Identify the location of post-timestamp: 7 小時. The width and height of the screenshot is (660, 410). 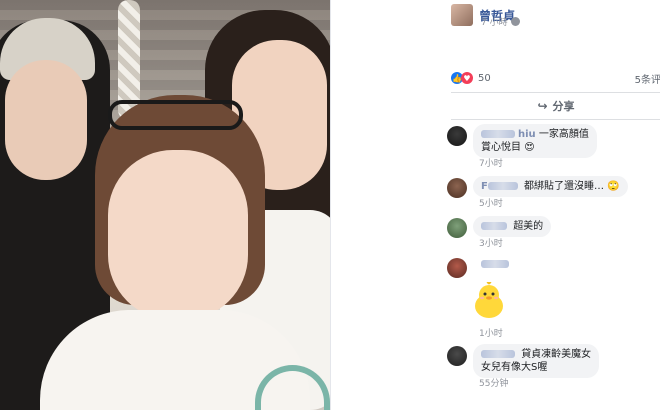
(500, 21).